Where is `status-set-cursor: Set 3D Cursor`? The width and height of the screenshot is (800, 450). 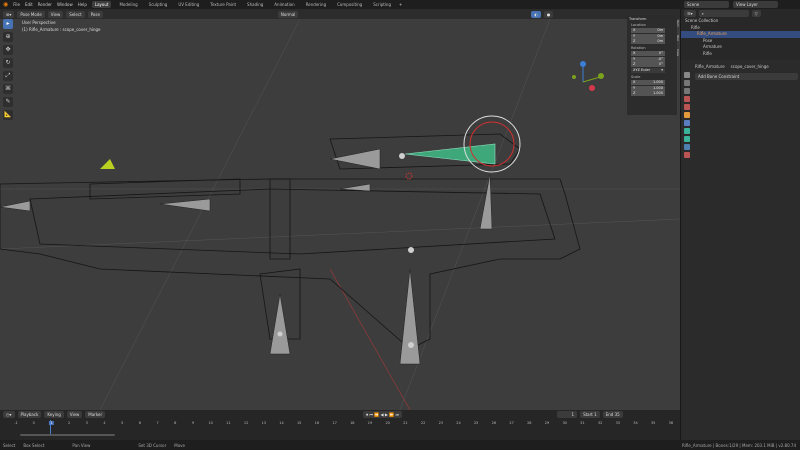 status-set-cursor: Set 3D Cursor is located at coordinates (152, 445).